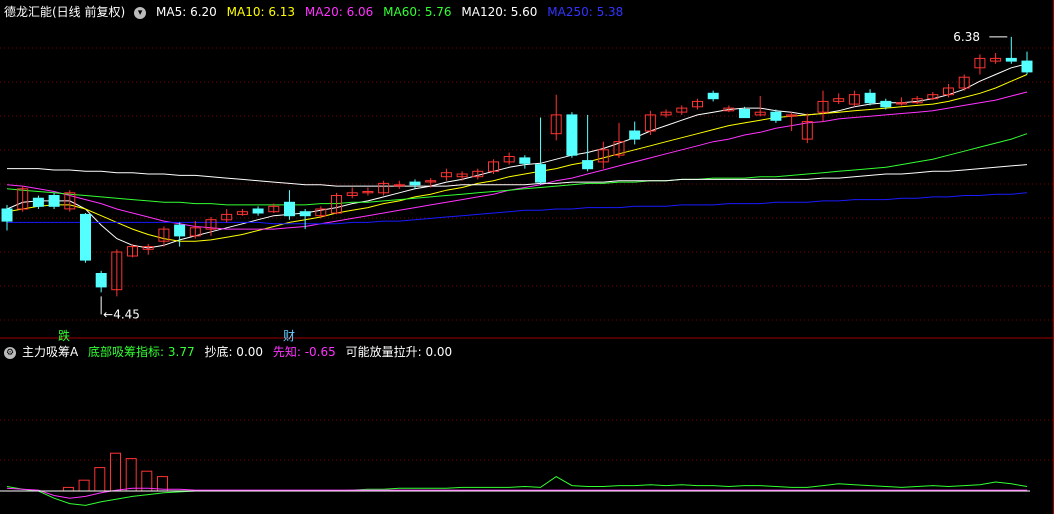 The height and width of the screenshot is (514, 1054). Describe the element at coordinates (234, 352) in the screenshot. I see `chaodi-label: 抄底: 0.00` at that location.